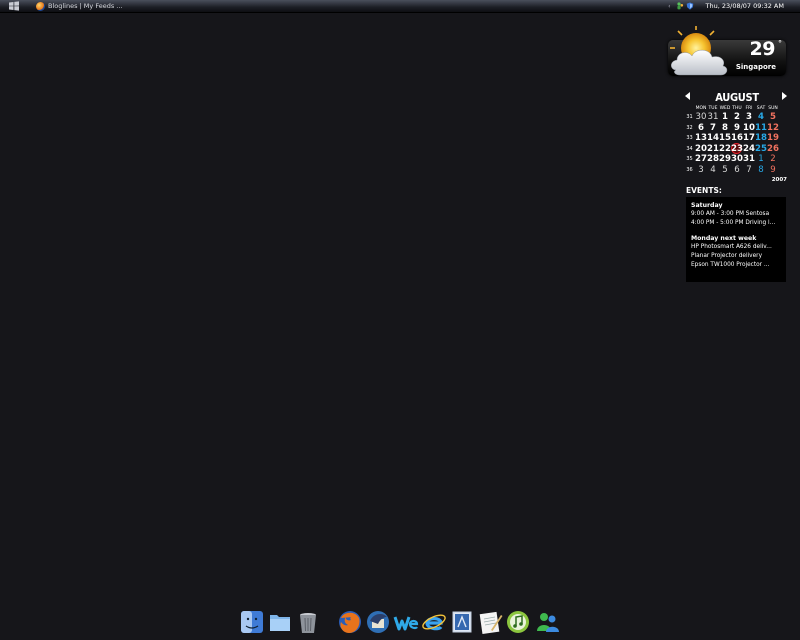  I want to click on calendar-day: 19, so click(773, 138).